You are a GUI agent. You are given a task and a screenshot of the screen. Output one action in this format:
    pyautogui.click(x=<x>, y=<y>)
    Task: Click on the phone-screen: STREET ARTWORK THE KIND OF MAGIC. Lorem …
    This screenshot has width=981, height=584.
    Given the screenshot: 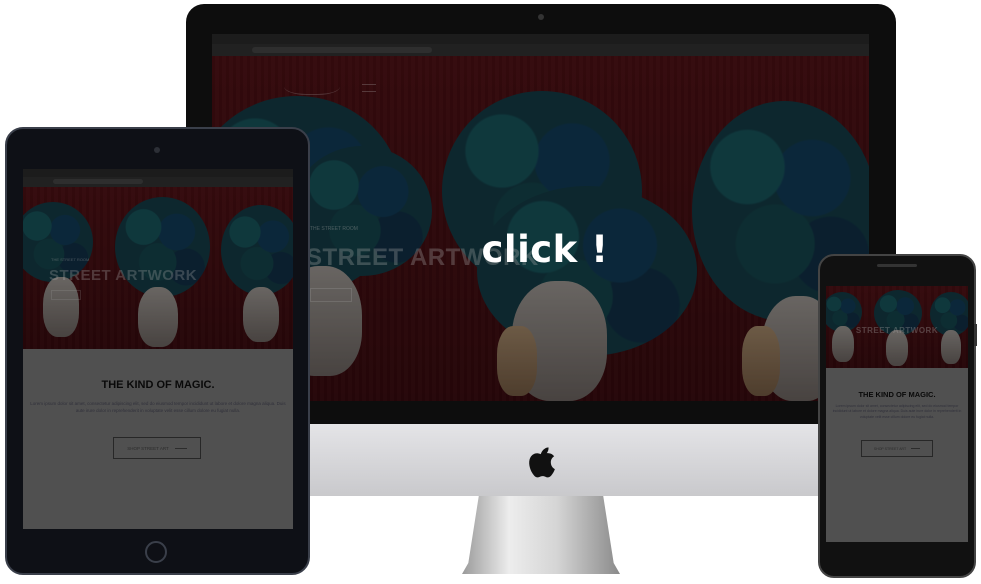 What is the action you would take?
    pyautogui.click(x=897, y=414)
    